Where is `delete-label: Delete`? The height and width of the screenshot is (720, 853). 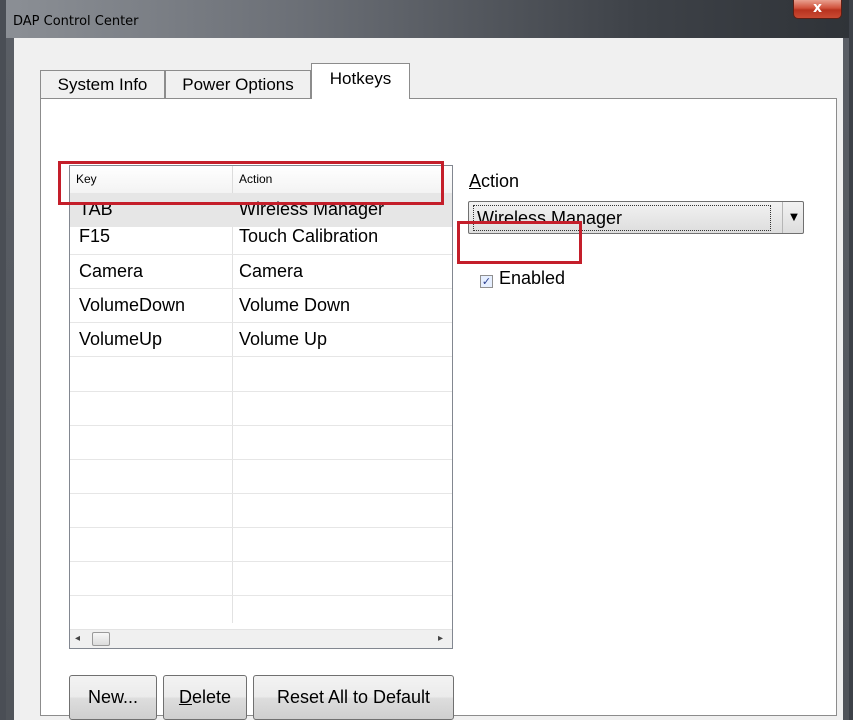 delete-label: Delete is located at coordinates (205, 697).